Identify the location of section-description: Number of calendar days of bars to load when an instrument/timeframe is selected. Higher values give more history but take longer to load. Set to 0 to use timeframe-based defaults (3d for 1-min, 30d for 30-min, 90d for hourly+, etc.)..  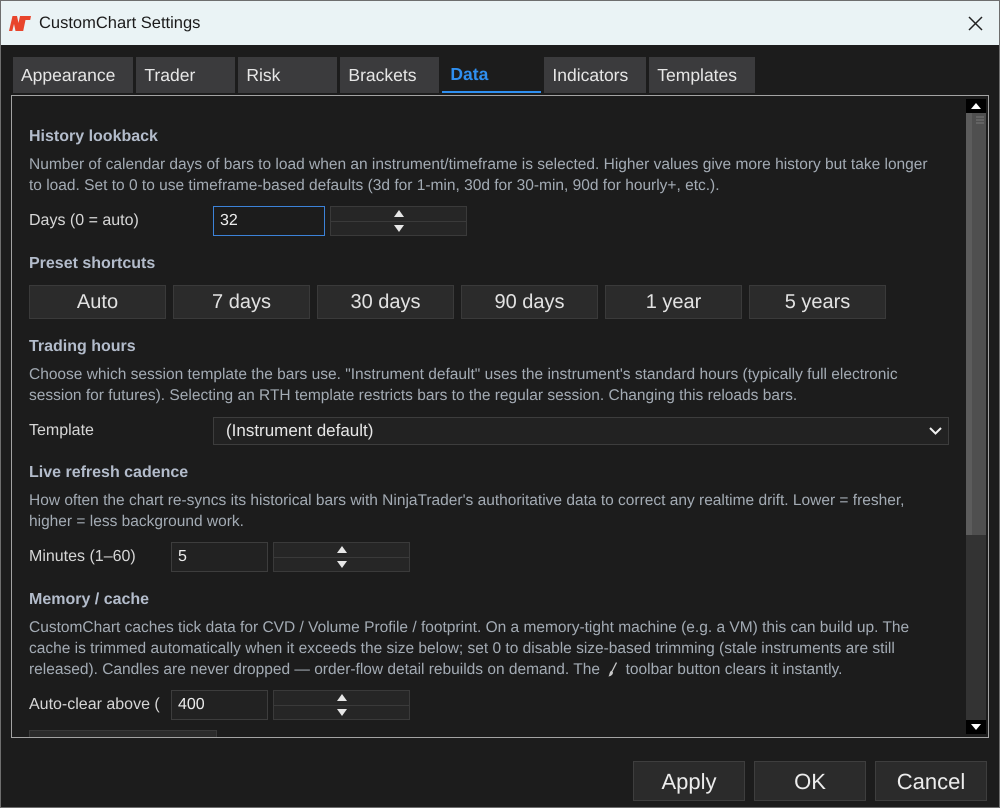
(479, 175).